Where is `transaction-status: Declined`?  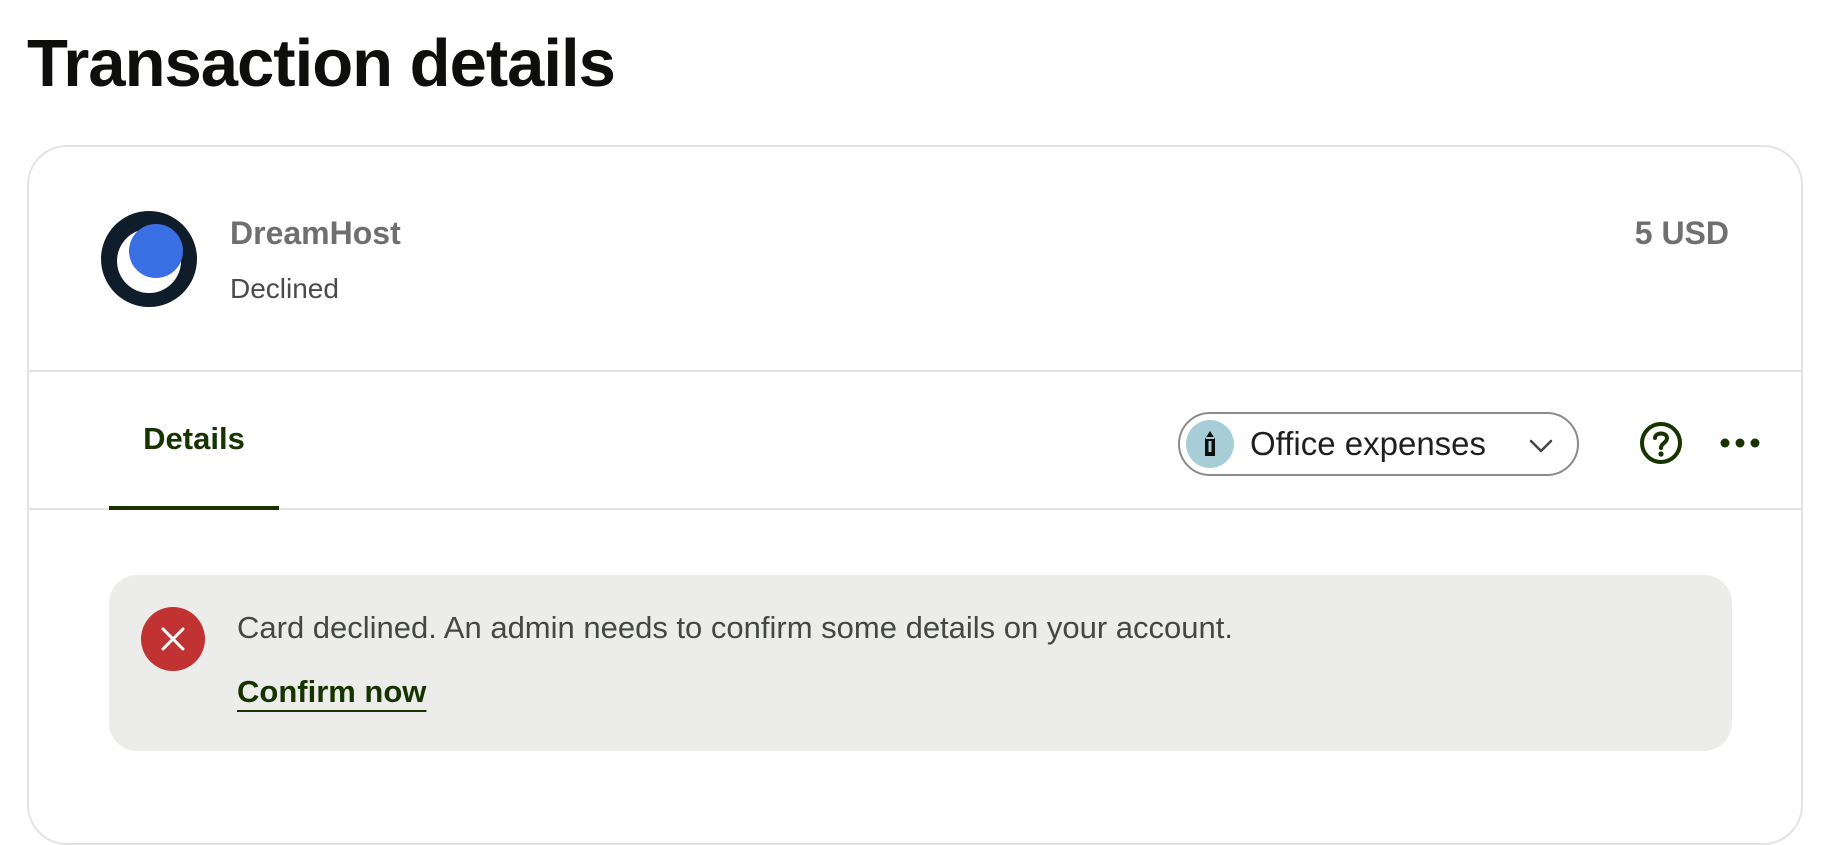
transaction-status: Declined is located at coordinates (284, 288).